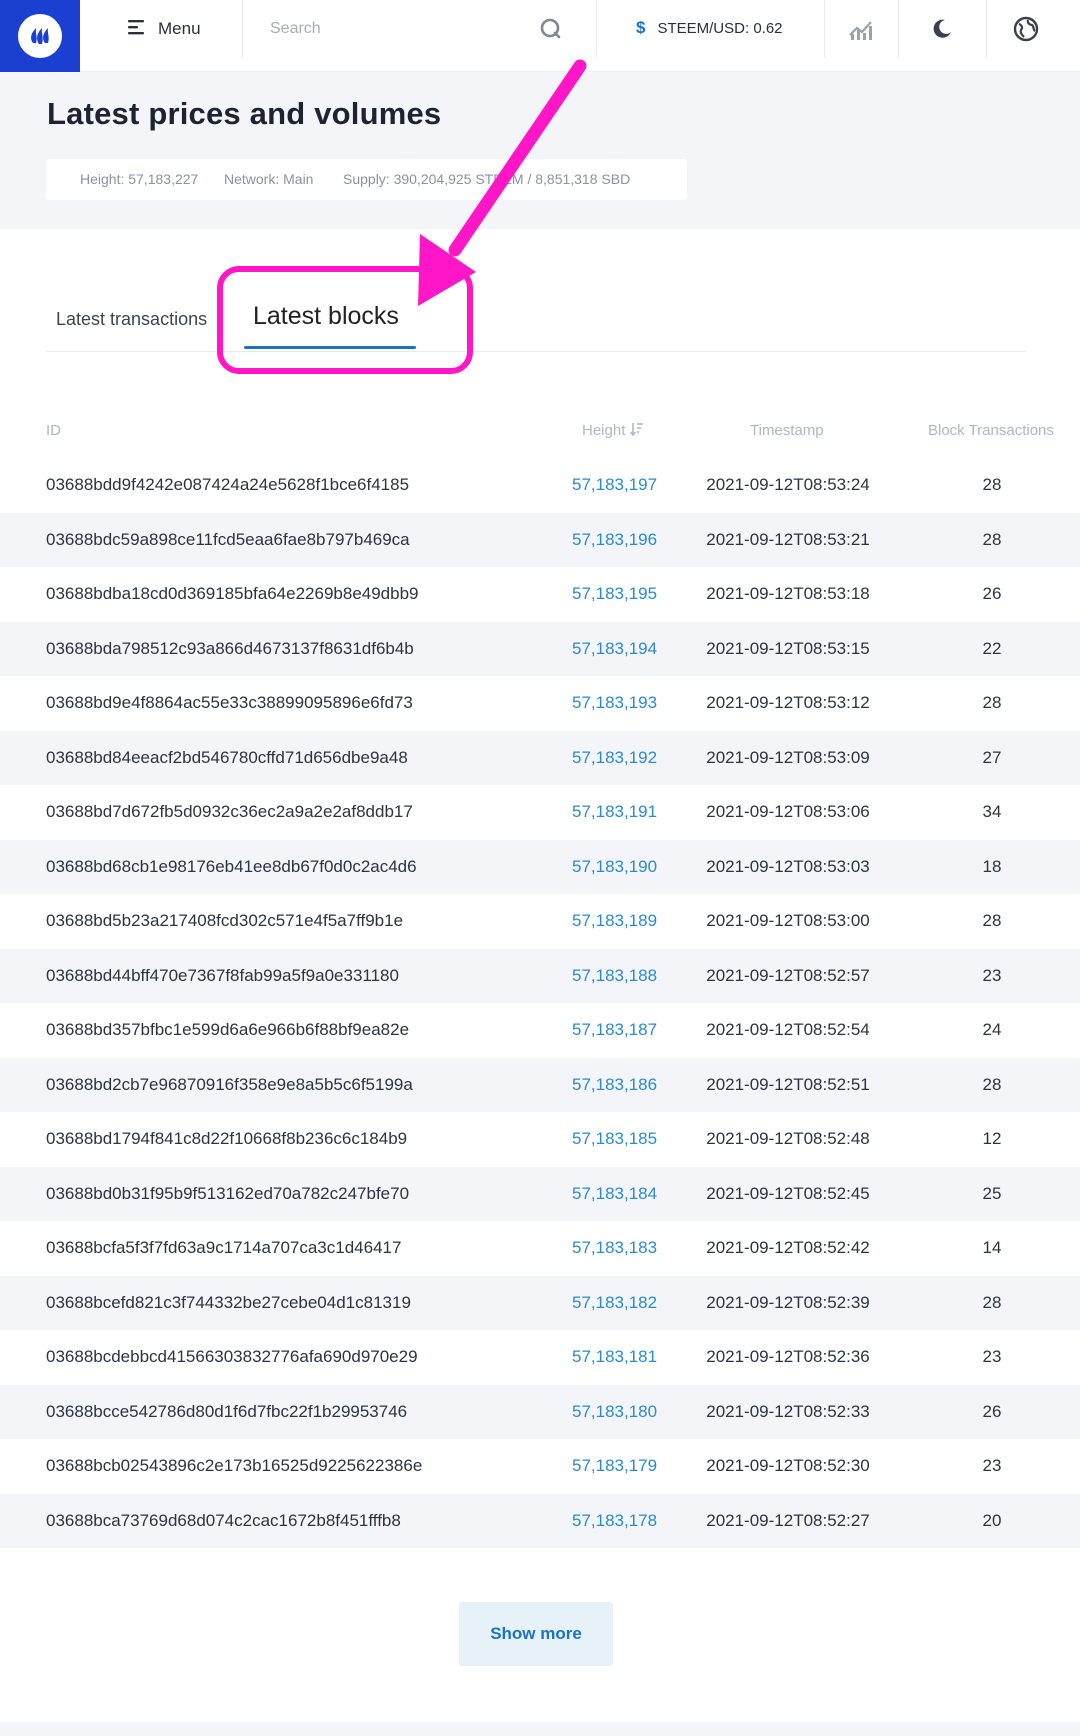 The height and width of the screenshot is (1736, 1080). I want to click on block-timestamp: 2021-09-12T08:52:51, so click(788, 1084).